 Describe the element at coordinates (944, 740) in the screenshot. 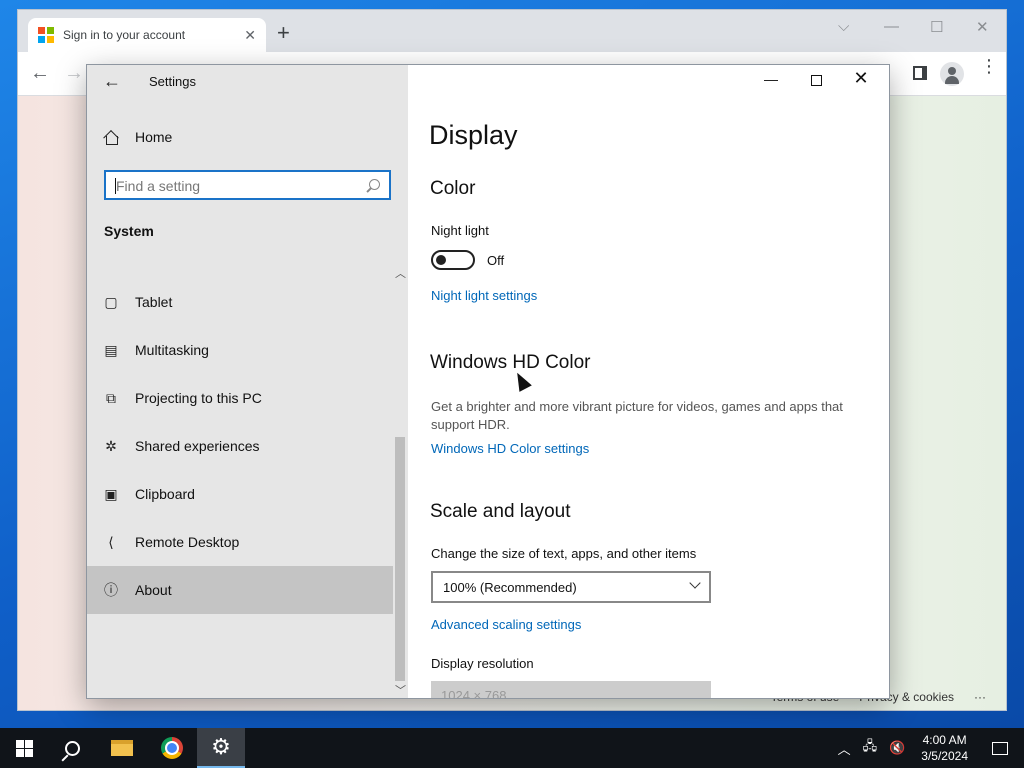

I see `clock-time: 4:00 AM` at that location.